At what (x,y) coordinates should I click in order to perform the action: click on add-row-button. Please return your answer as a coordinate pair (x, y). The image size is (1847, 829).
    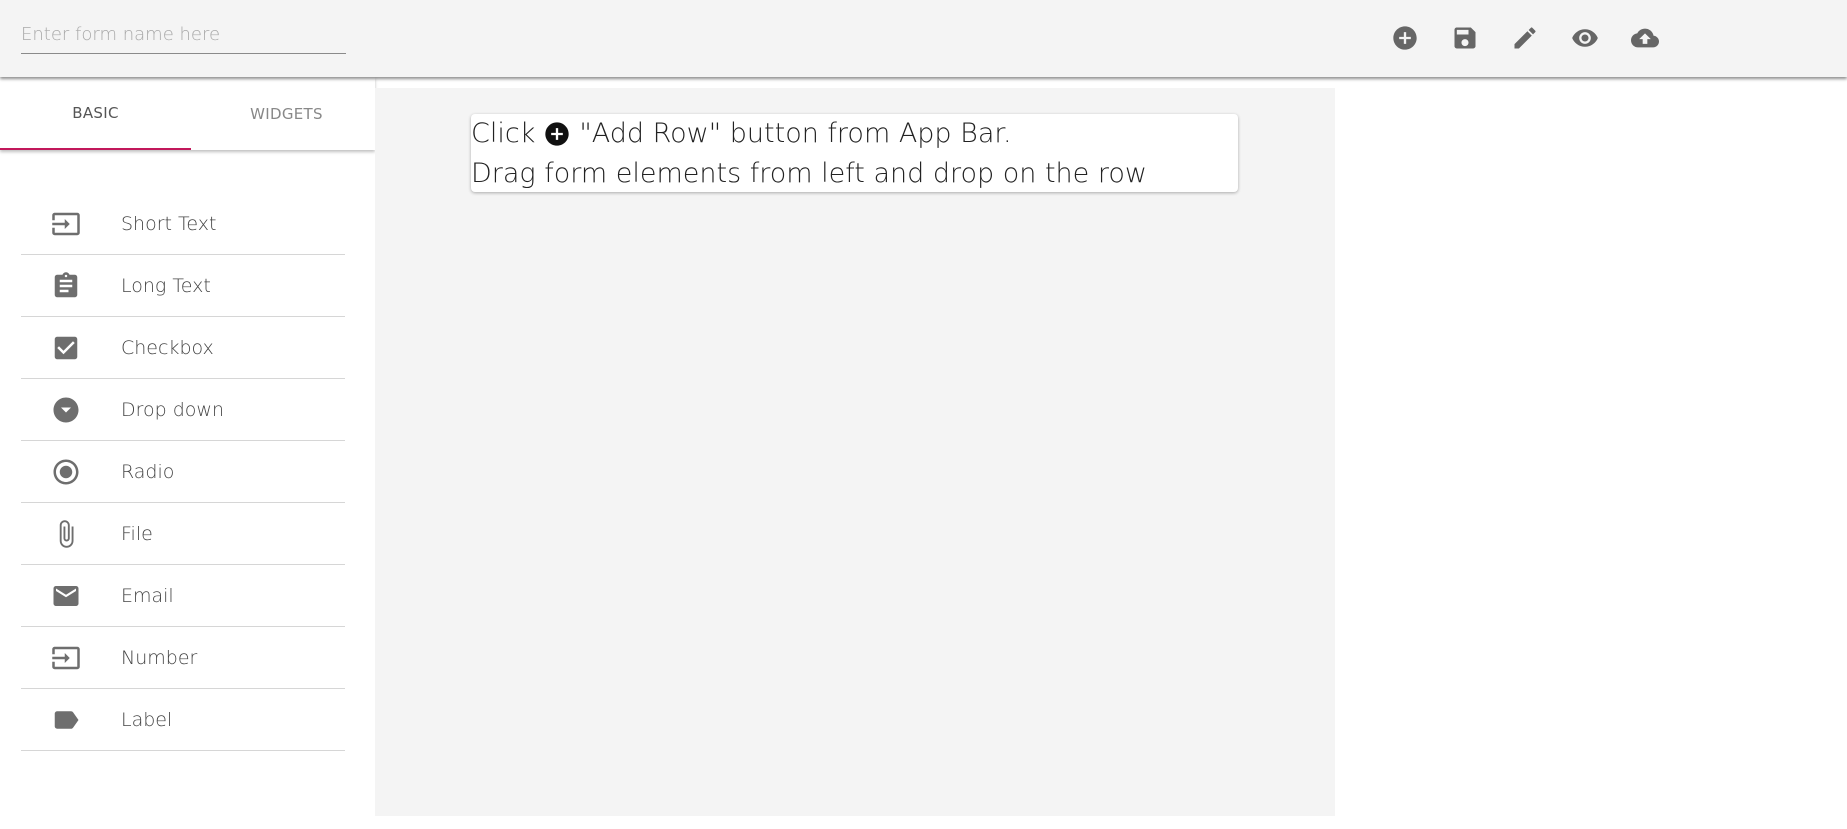
    Looking at the image, I should click on (1405, 38).